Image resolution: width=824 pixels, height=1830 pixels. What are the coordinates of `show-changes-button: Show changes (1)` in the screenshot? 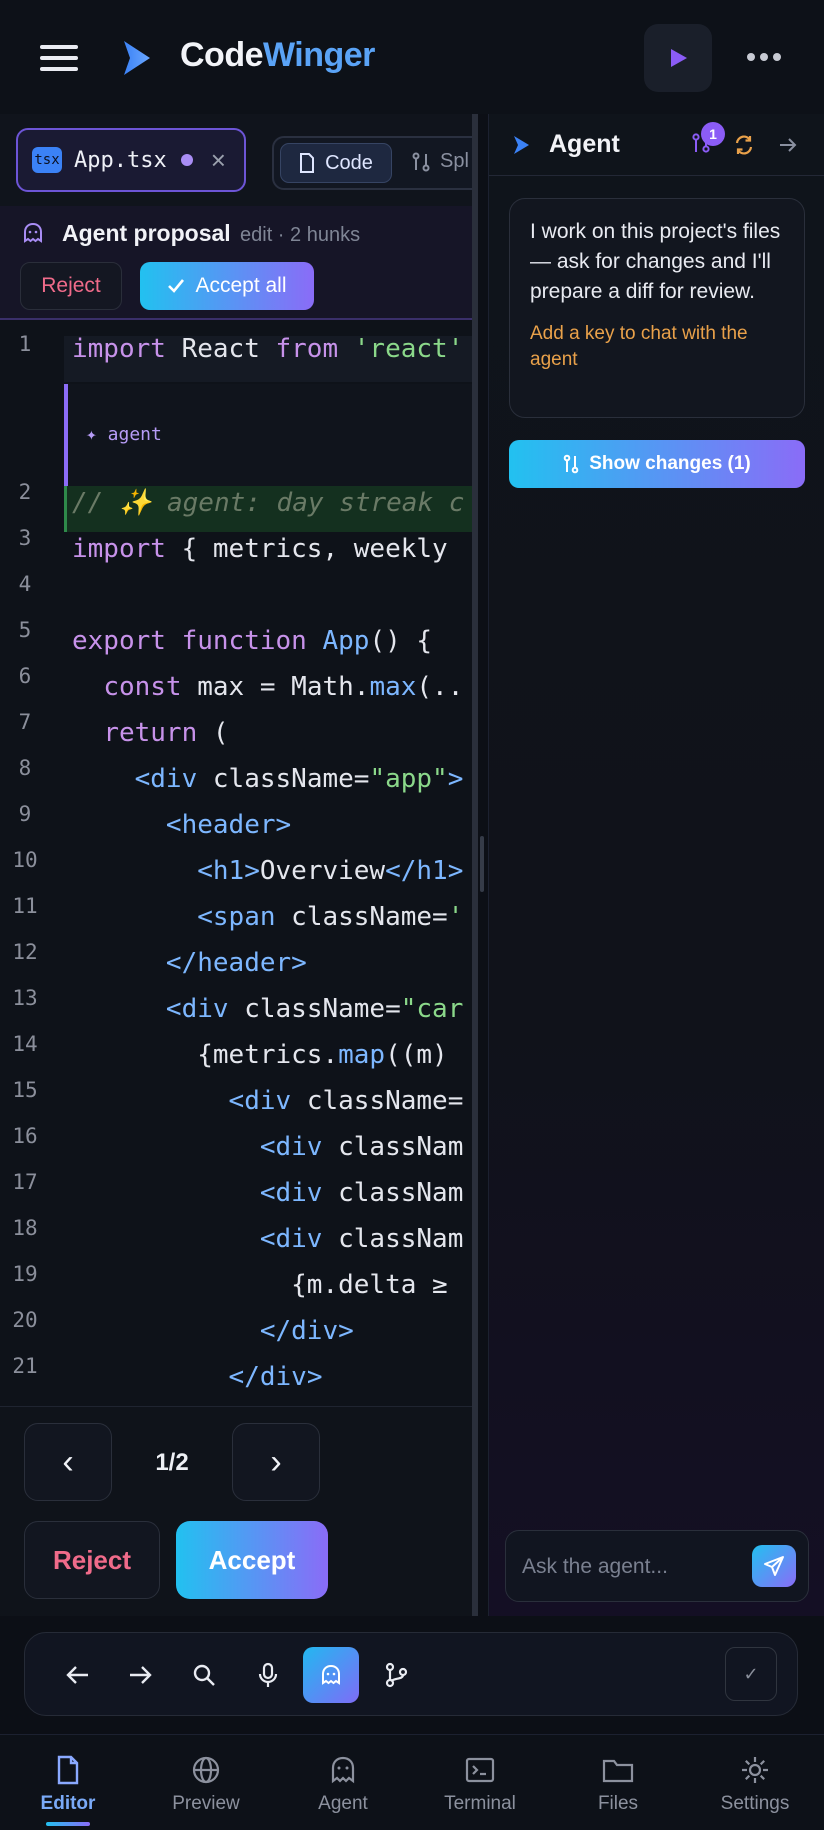 It's located at (657, 464).